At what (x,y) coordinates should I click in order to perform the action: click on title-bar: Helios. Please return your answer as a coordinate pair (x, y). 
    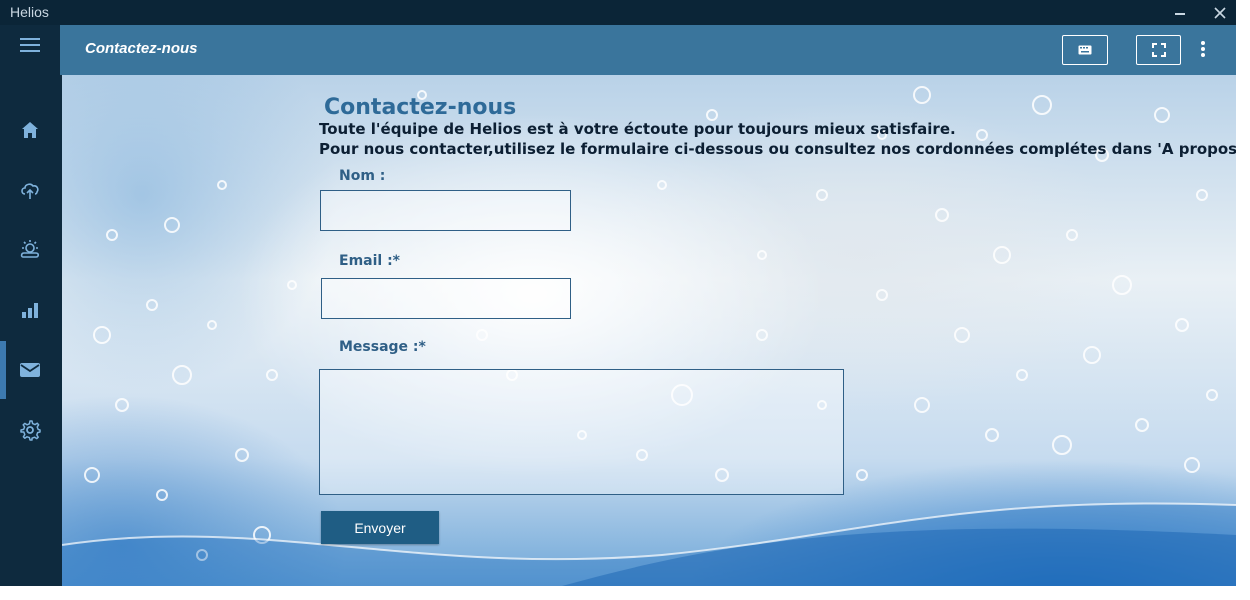
    Looking at the image, I should click on (618, 12).